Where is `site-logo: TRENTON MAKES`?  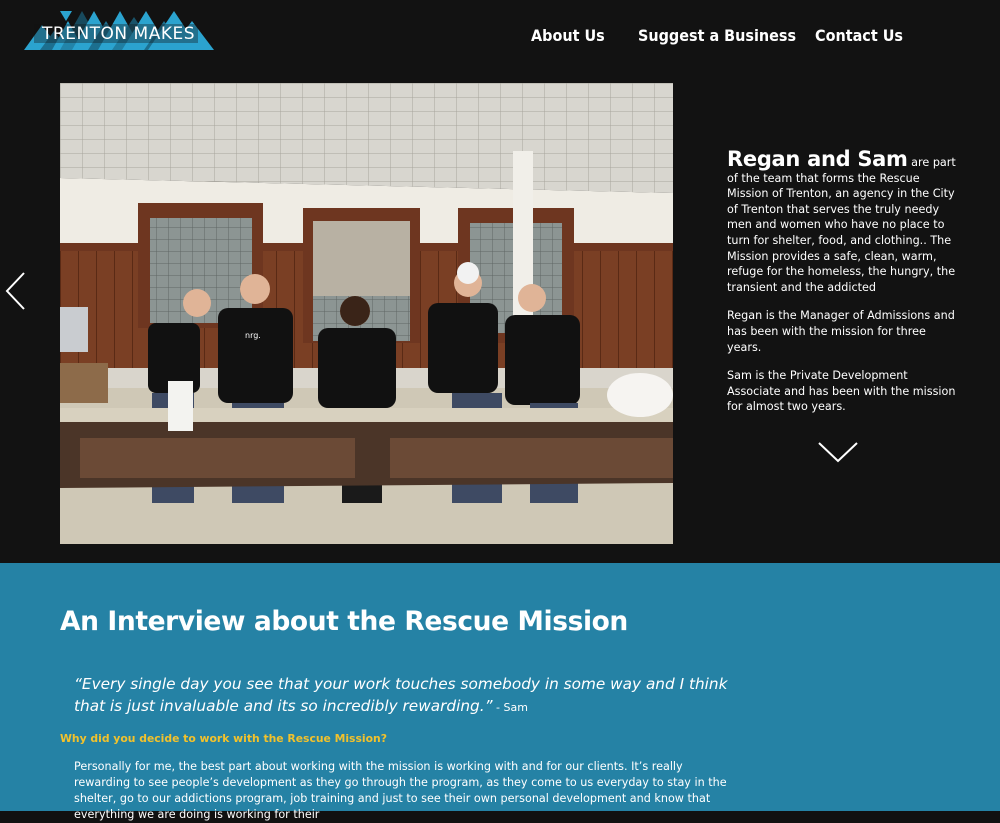
site-logo: TRENTON MAKES is located at coordinates (120, 31).